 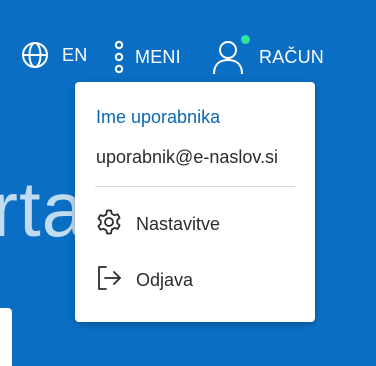 What do you see at coordinates (53, 55) in the screenshot?
I see `language-switcher: EN` at bounding box center [53, 55].